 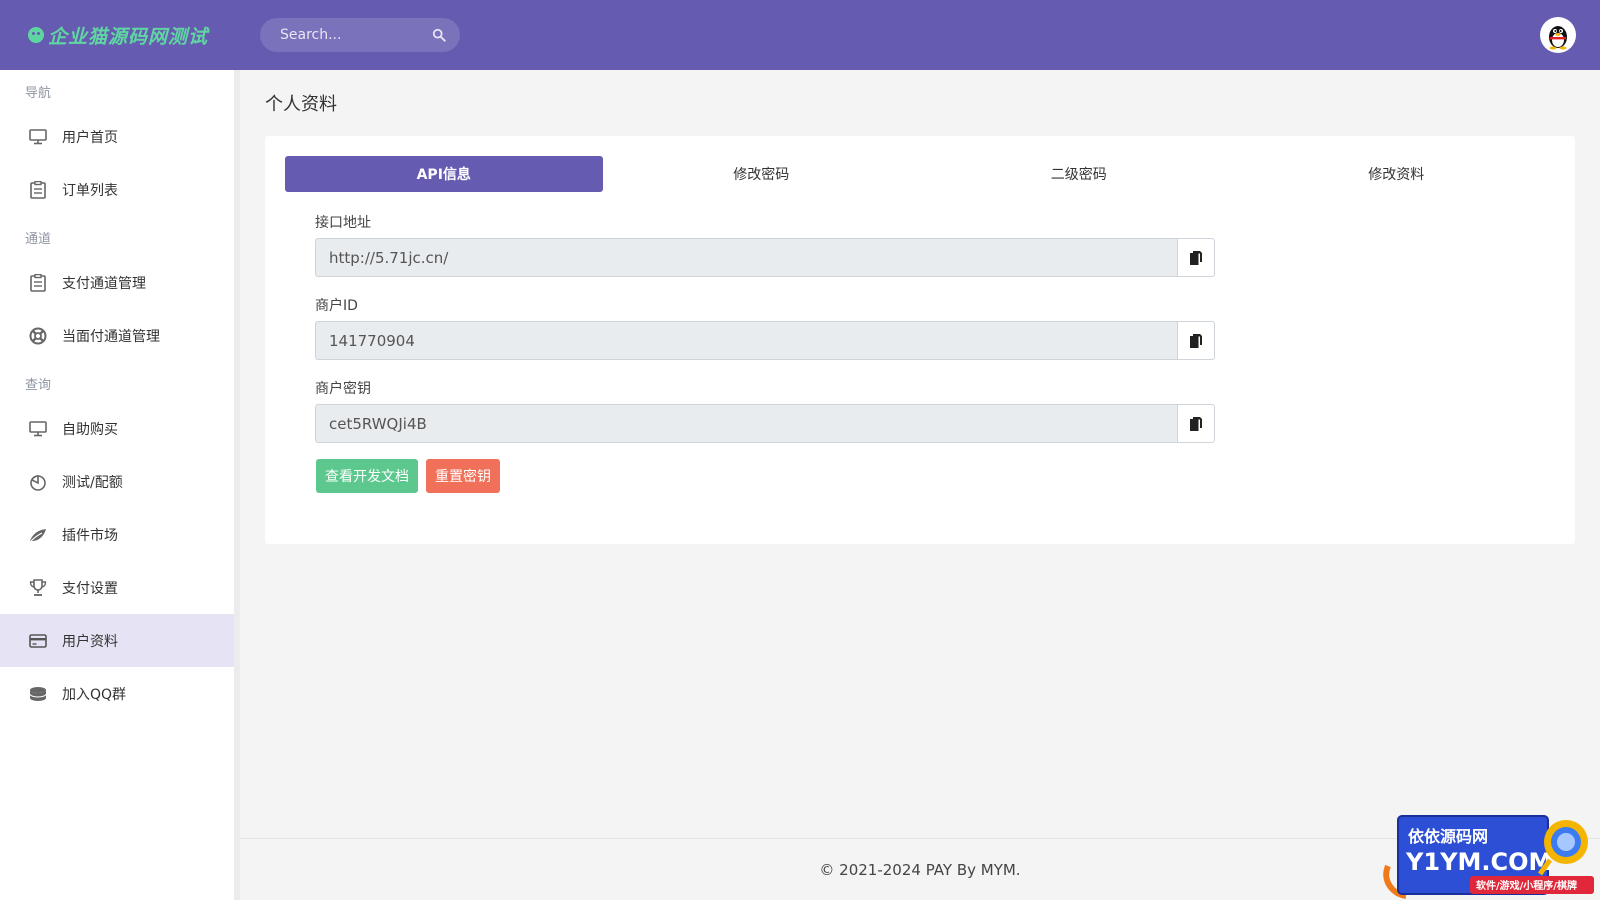 I want to click on watermark-logo: 依依源码网 Y1YM.COM 软件/游戏/小程序/棋牌, so click(x=1488, y=857).